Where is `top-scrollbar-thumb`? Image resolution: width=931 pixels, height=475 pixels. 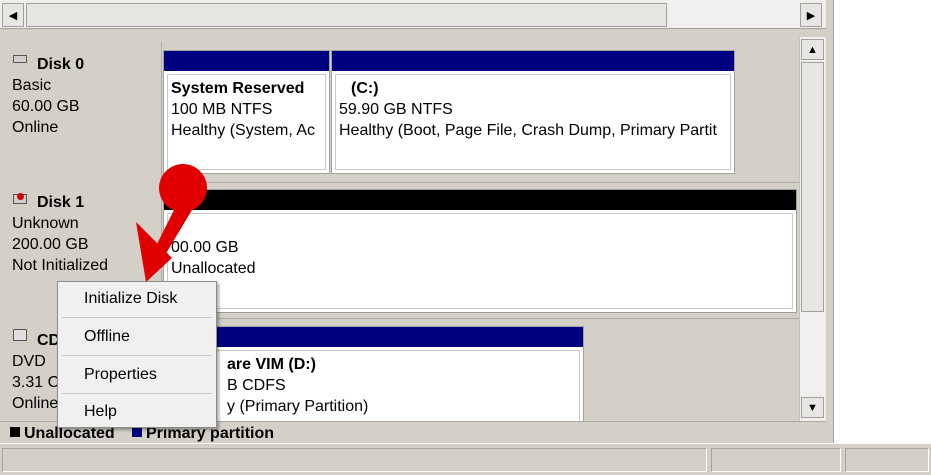
top-scrollbar-thumb is located at coordinates (346, 15).